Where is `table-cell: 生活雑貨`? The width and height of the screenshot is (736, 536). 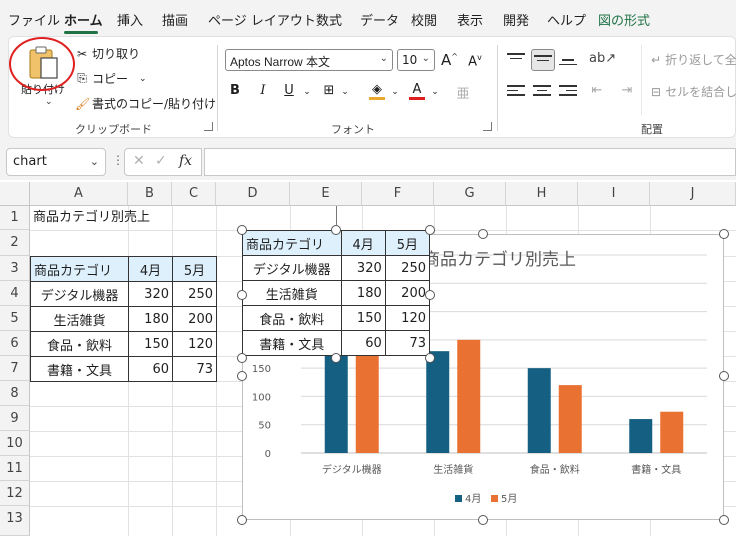
table-cell: 生活雑貨 is located at coordinates (79, 319).